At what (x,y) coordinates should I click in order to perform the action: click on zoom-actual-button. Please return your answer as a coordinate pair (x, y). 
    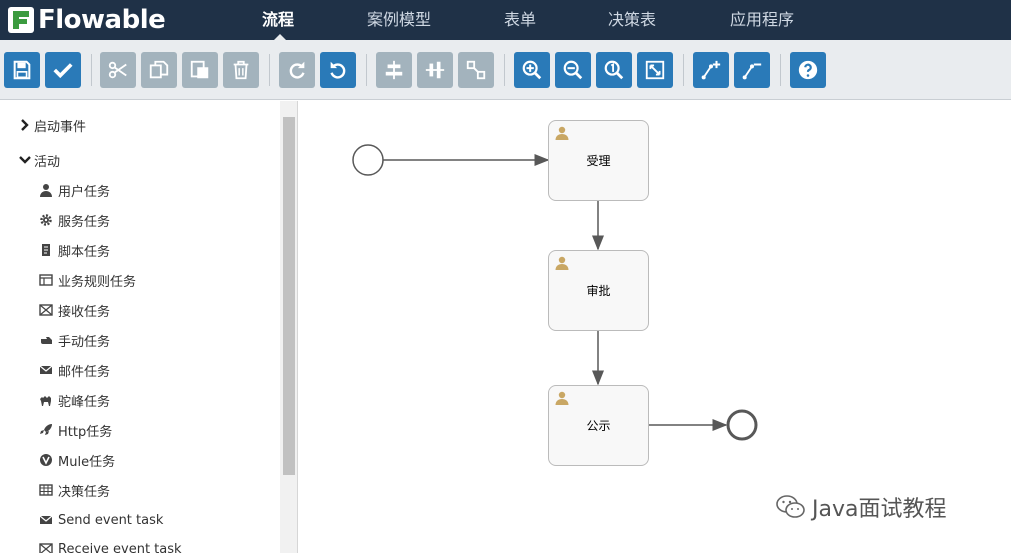
    Looking at the image, I should click on (614, 70).